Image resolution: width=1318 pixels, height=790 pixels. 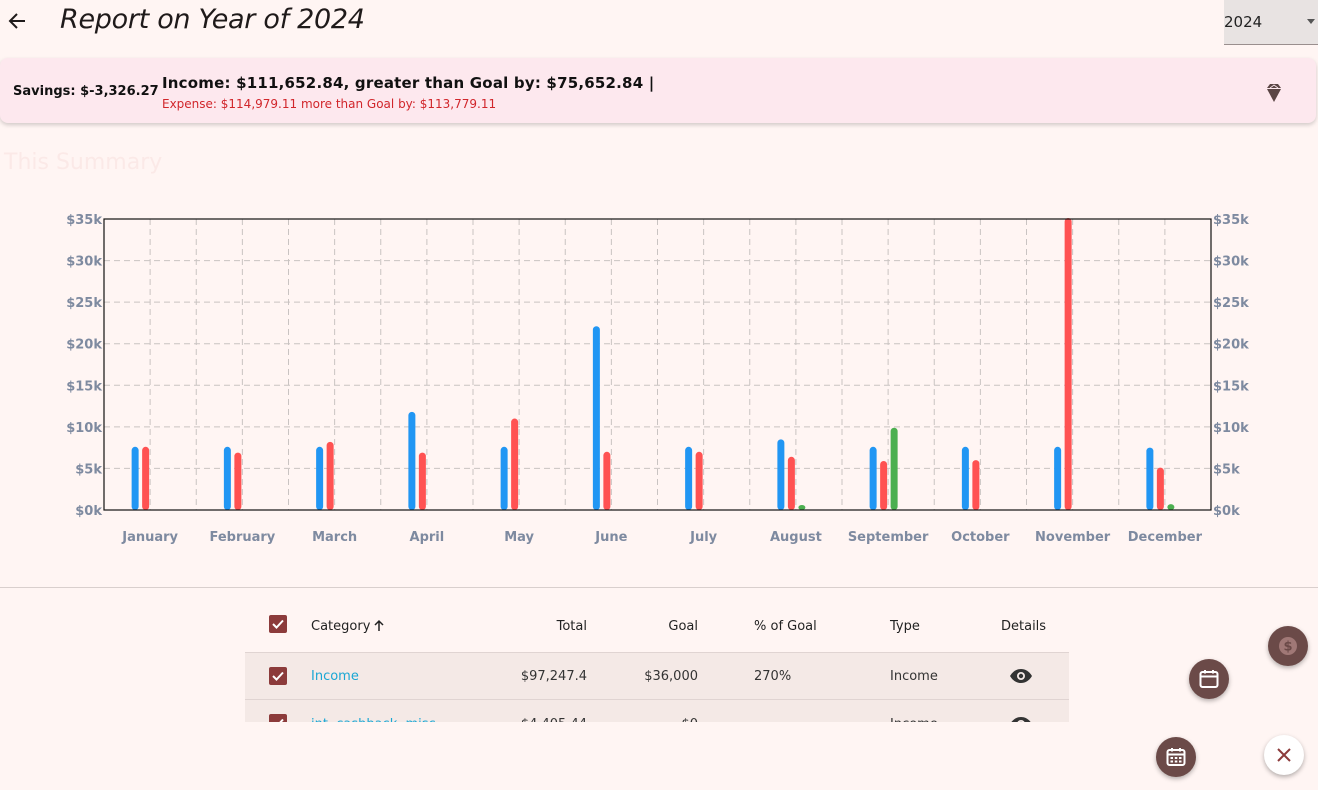 I want to click on total-cell: $97,247.4, so click(x=553, y=676).